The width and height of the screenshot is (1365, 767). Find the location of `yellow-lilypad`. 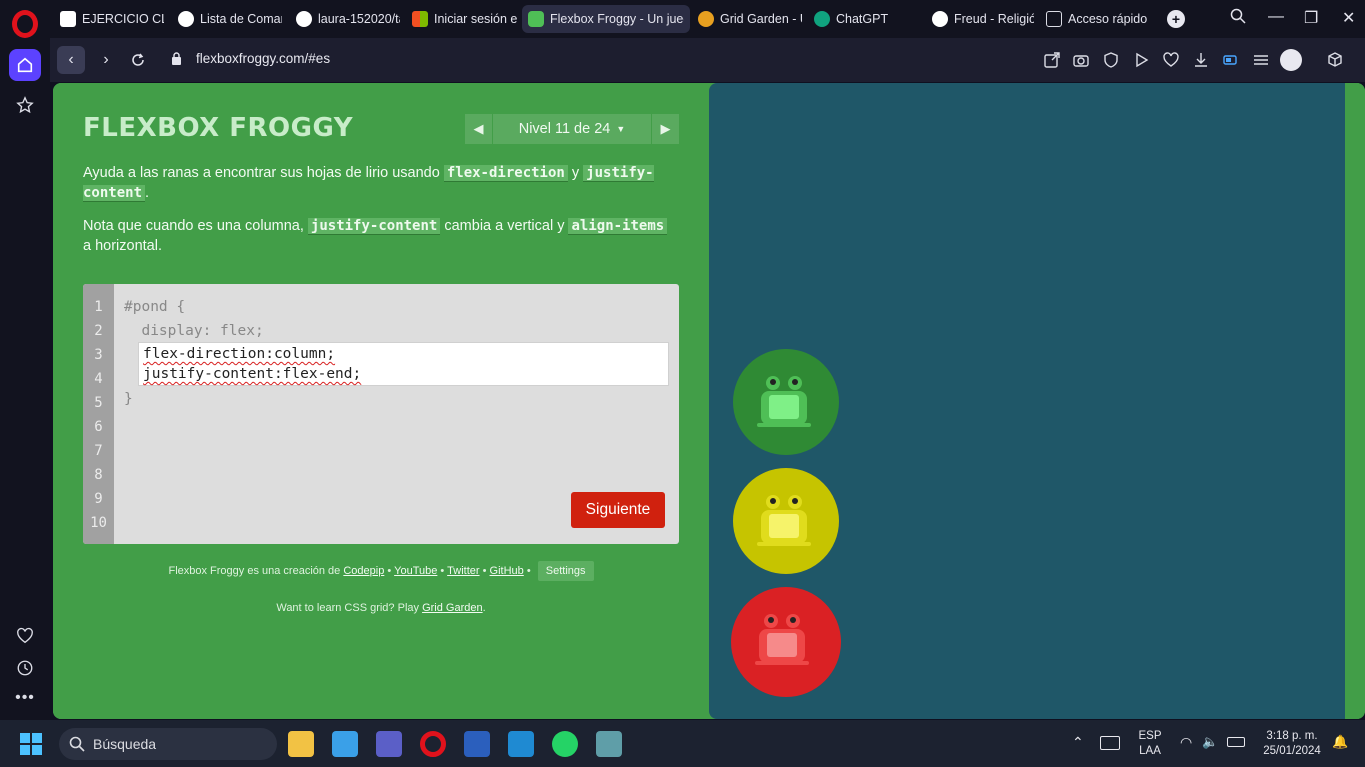

yellow-lilypad is located at coordinates (786, 521).